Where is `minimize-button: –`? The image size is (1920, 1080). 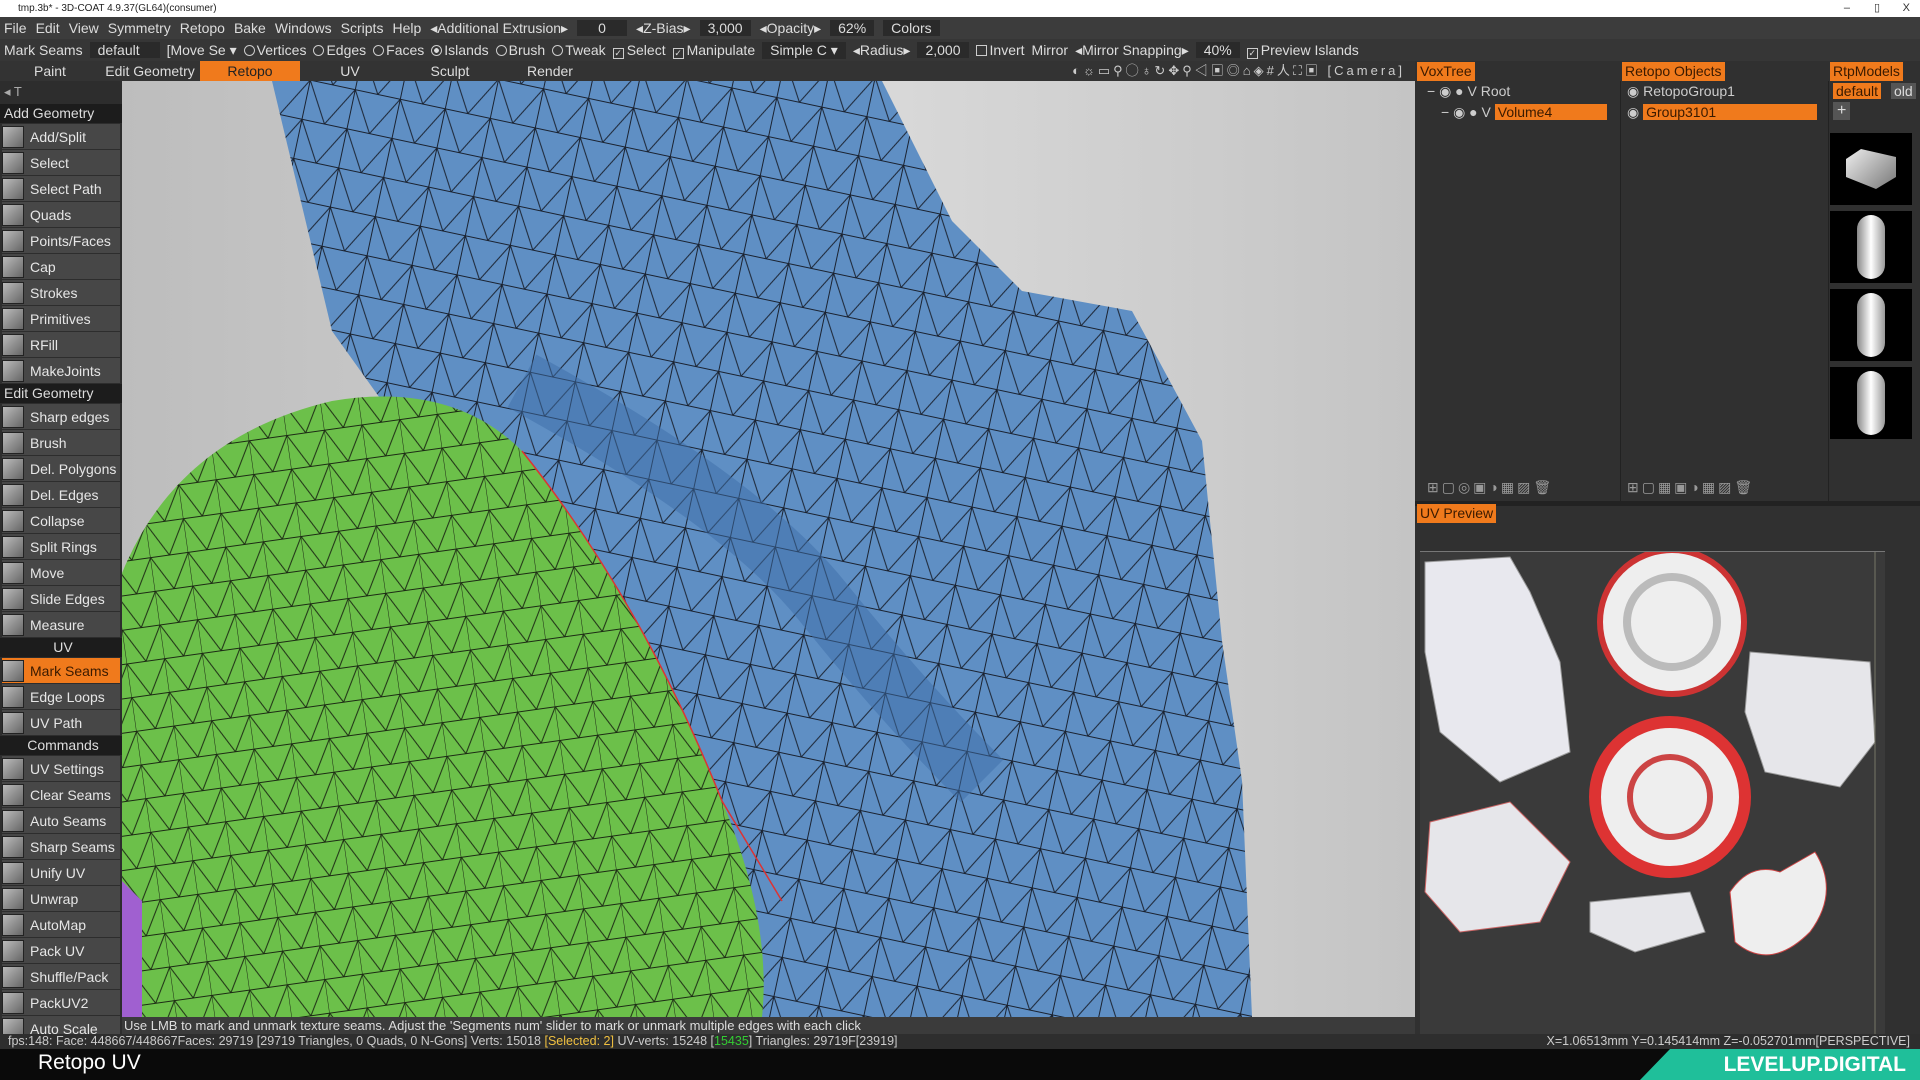
minimize-button: – is located at coordinates (1847, 8).